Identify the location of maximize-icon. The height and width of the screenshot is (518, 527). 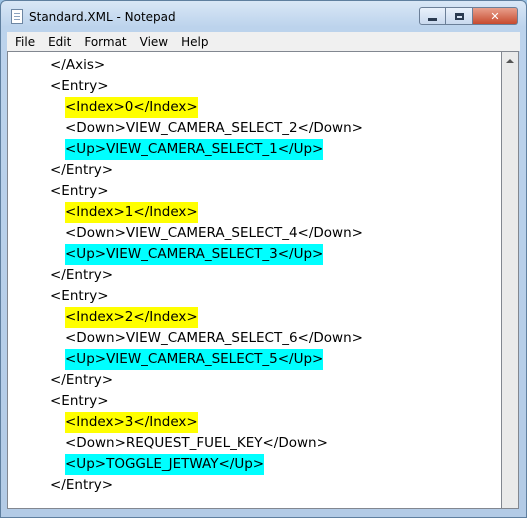
(459, 16).